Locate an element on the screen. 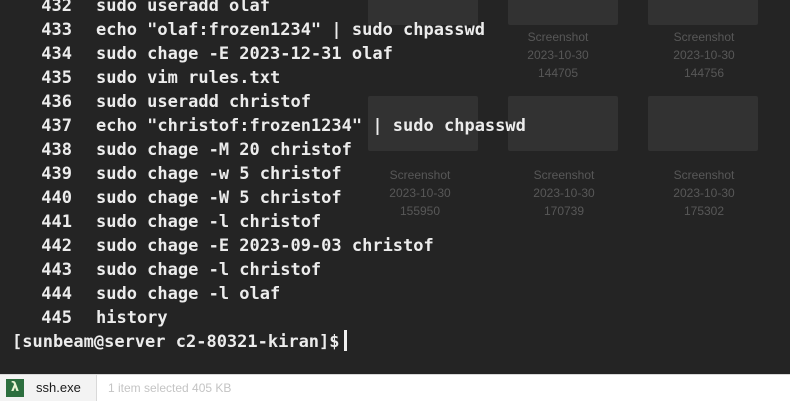 This screenshot has height=401, width=790. history-line: 436 sudo useradd christof is located at coordinates (395, 102).